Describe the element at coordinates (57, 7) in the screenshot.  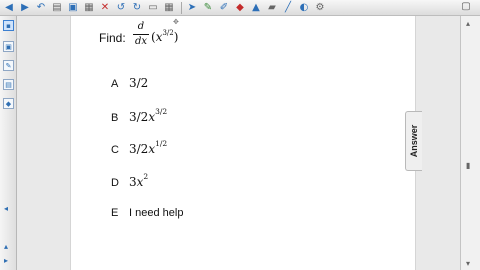
I see `layout-icon: ▤` at that location.